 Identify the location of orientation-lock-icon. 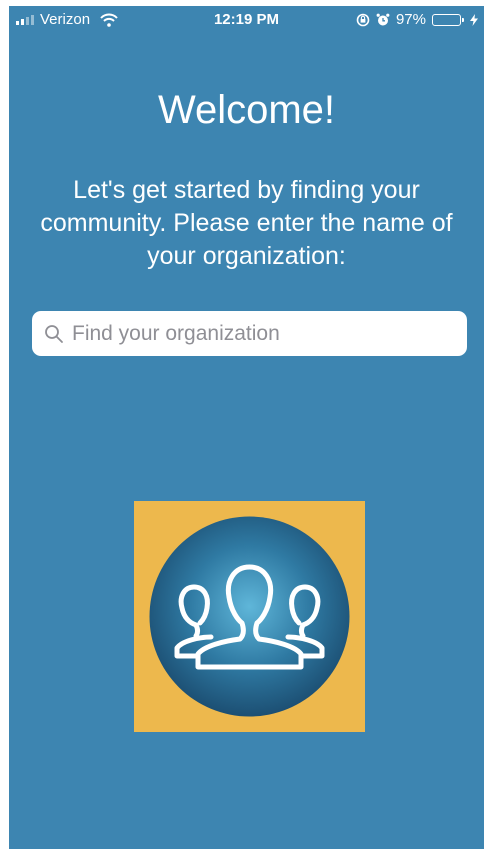
(363, 19).